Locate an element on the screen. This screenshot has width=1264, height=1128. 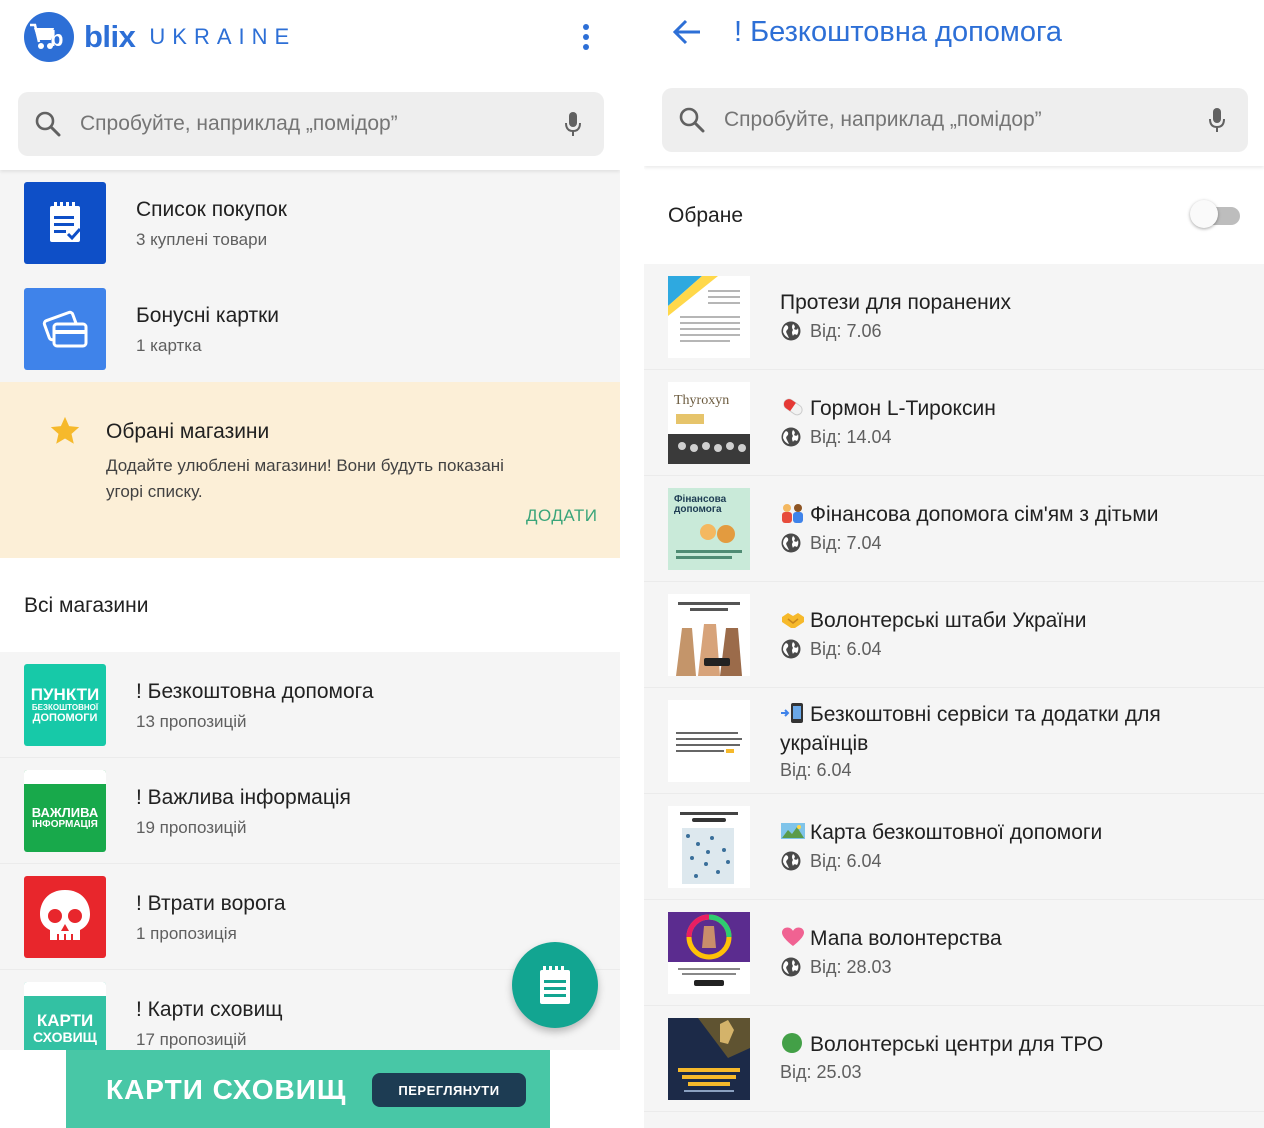
bonus-cards-title: Бонусні картки is located at coordinates (208, 315).